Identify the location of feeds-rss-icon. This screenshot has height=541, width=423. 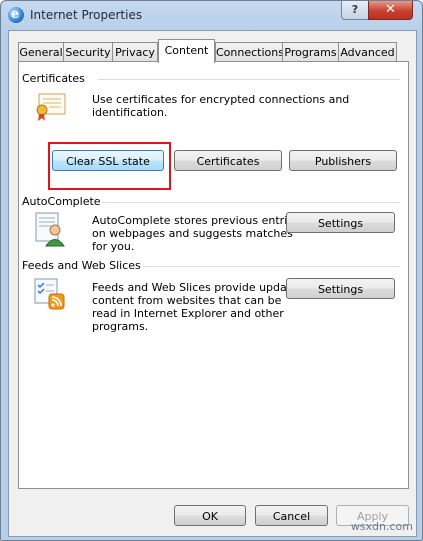
(50, 294).